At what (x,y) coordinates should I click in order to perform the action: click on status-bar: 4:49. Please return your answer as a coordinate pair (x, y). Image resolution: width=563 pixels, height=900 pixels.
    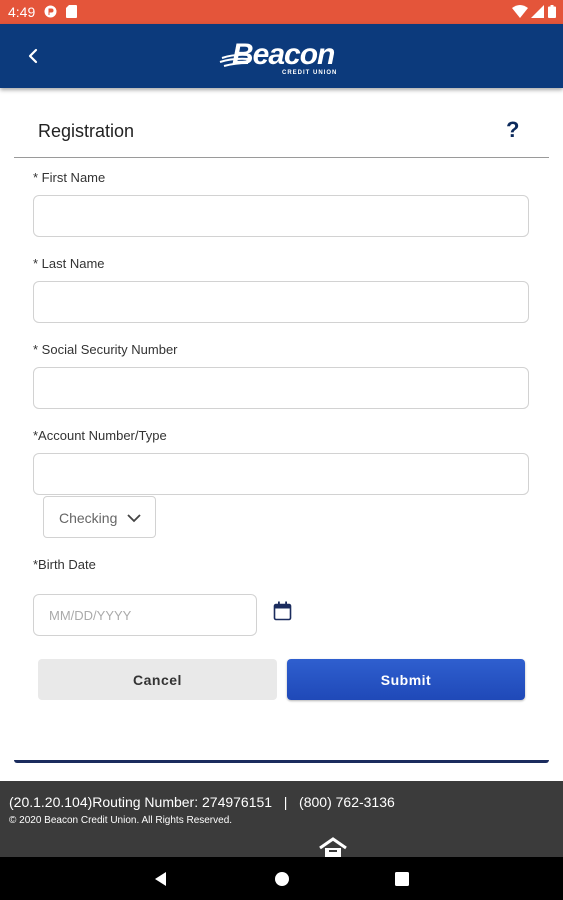
    Looking at the image, I should click on (281, 12).